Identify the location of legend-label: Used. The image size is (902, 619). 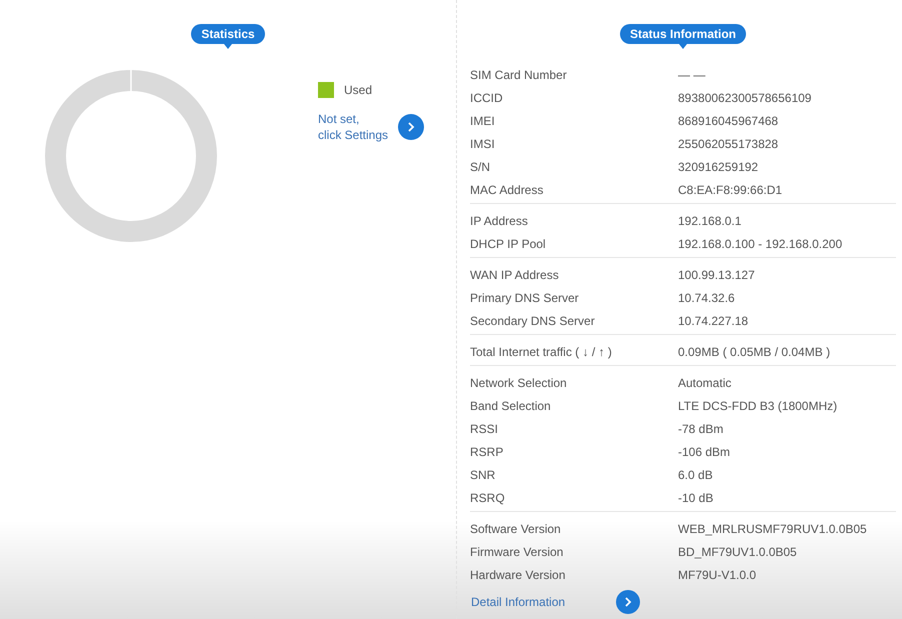
(358, 90).